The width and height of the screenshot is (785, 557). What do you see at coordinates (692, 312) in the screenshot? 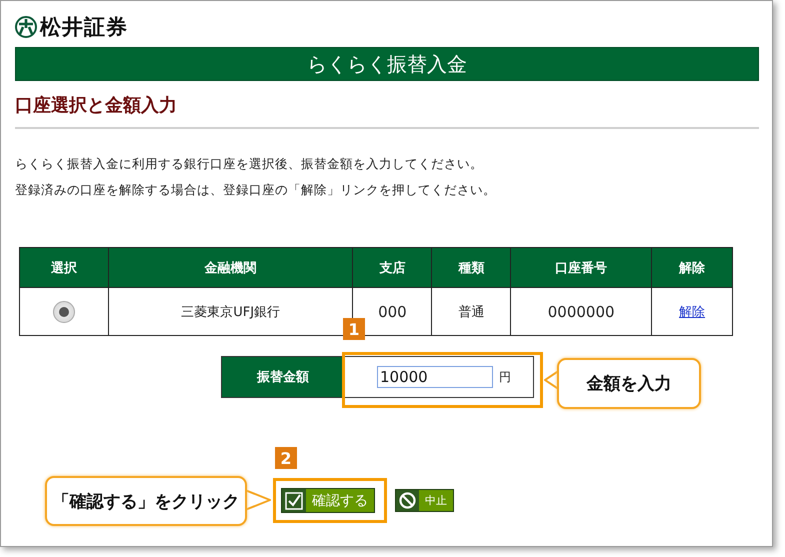
I see `remove-link: 解除` at bounding box center [692, 312].